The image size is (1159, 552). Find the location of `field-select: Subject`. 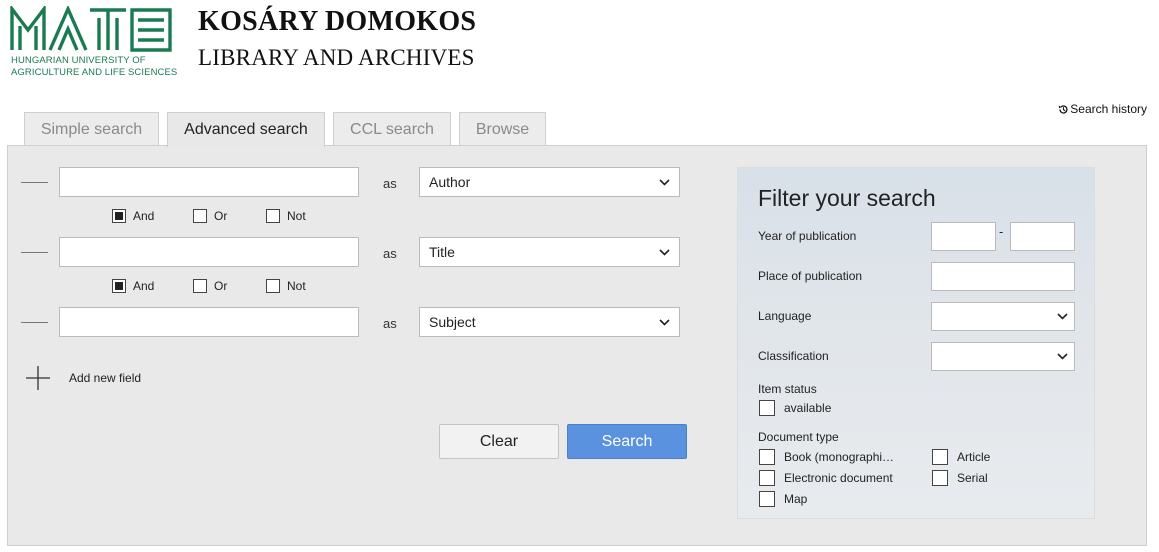

field-select: Subject is located at coordinates (549, 322).